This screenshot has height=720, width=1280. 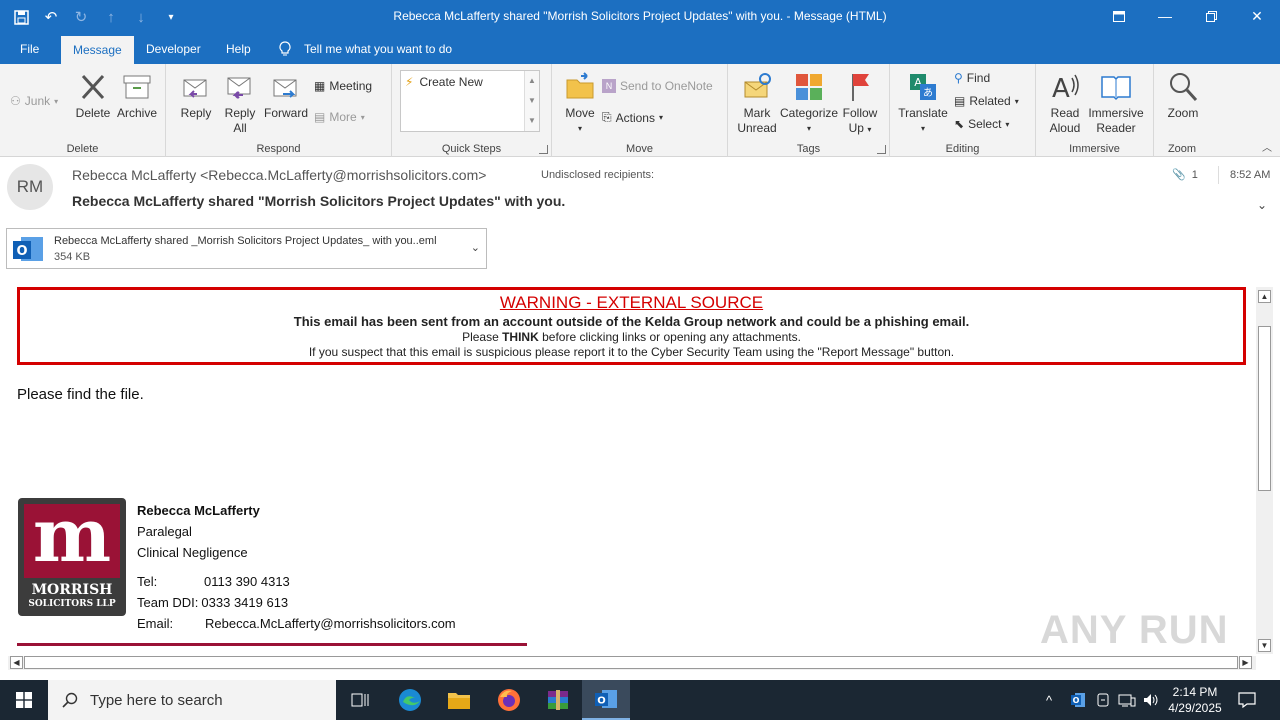 I want to click on tab-developer: Developer, so click(x=173, y=49).